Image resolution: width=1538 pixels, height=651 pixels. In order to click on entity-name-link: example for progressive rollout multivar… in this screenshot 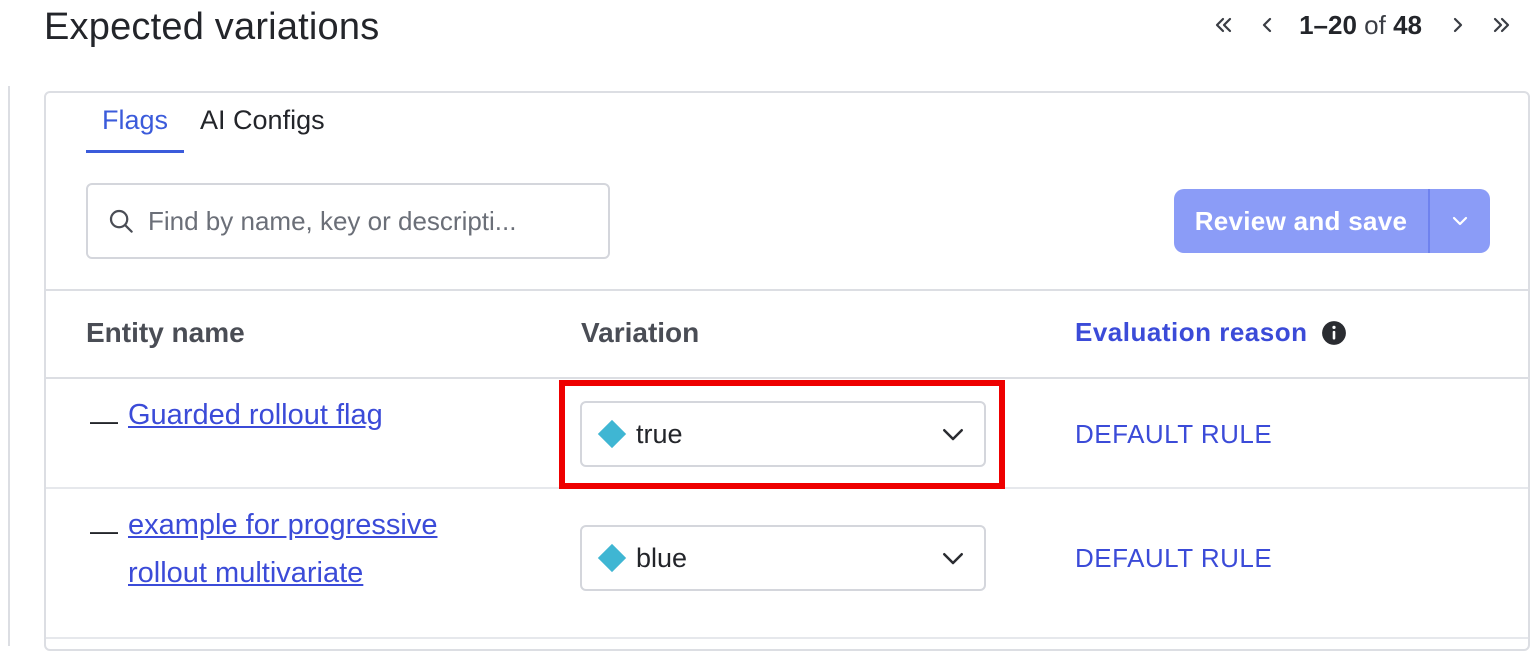, I will do `click(318, 549)`.